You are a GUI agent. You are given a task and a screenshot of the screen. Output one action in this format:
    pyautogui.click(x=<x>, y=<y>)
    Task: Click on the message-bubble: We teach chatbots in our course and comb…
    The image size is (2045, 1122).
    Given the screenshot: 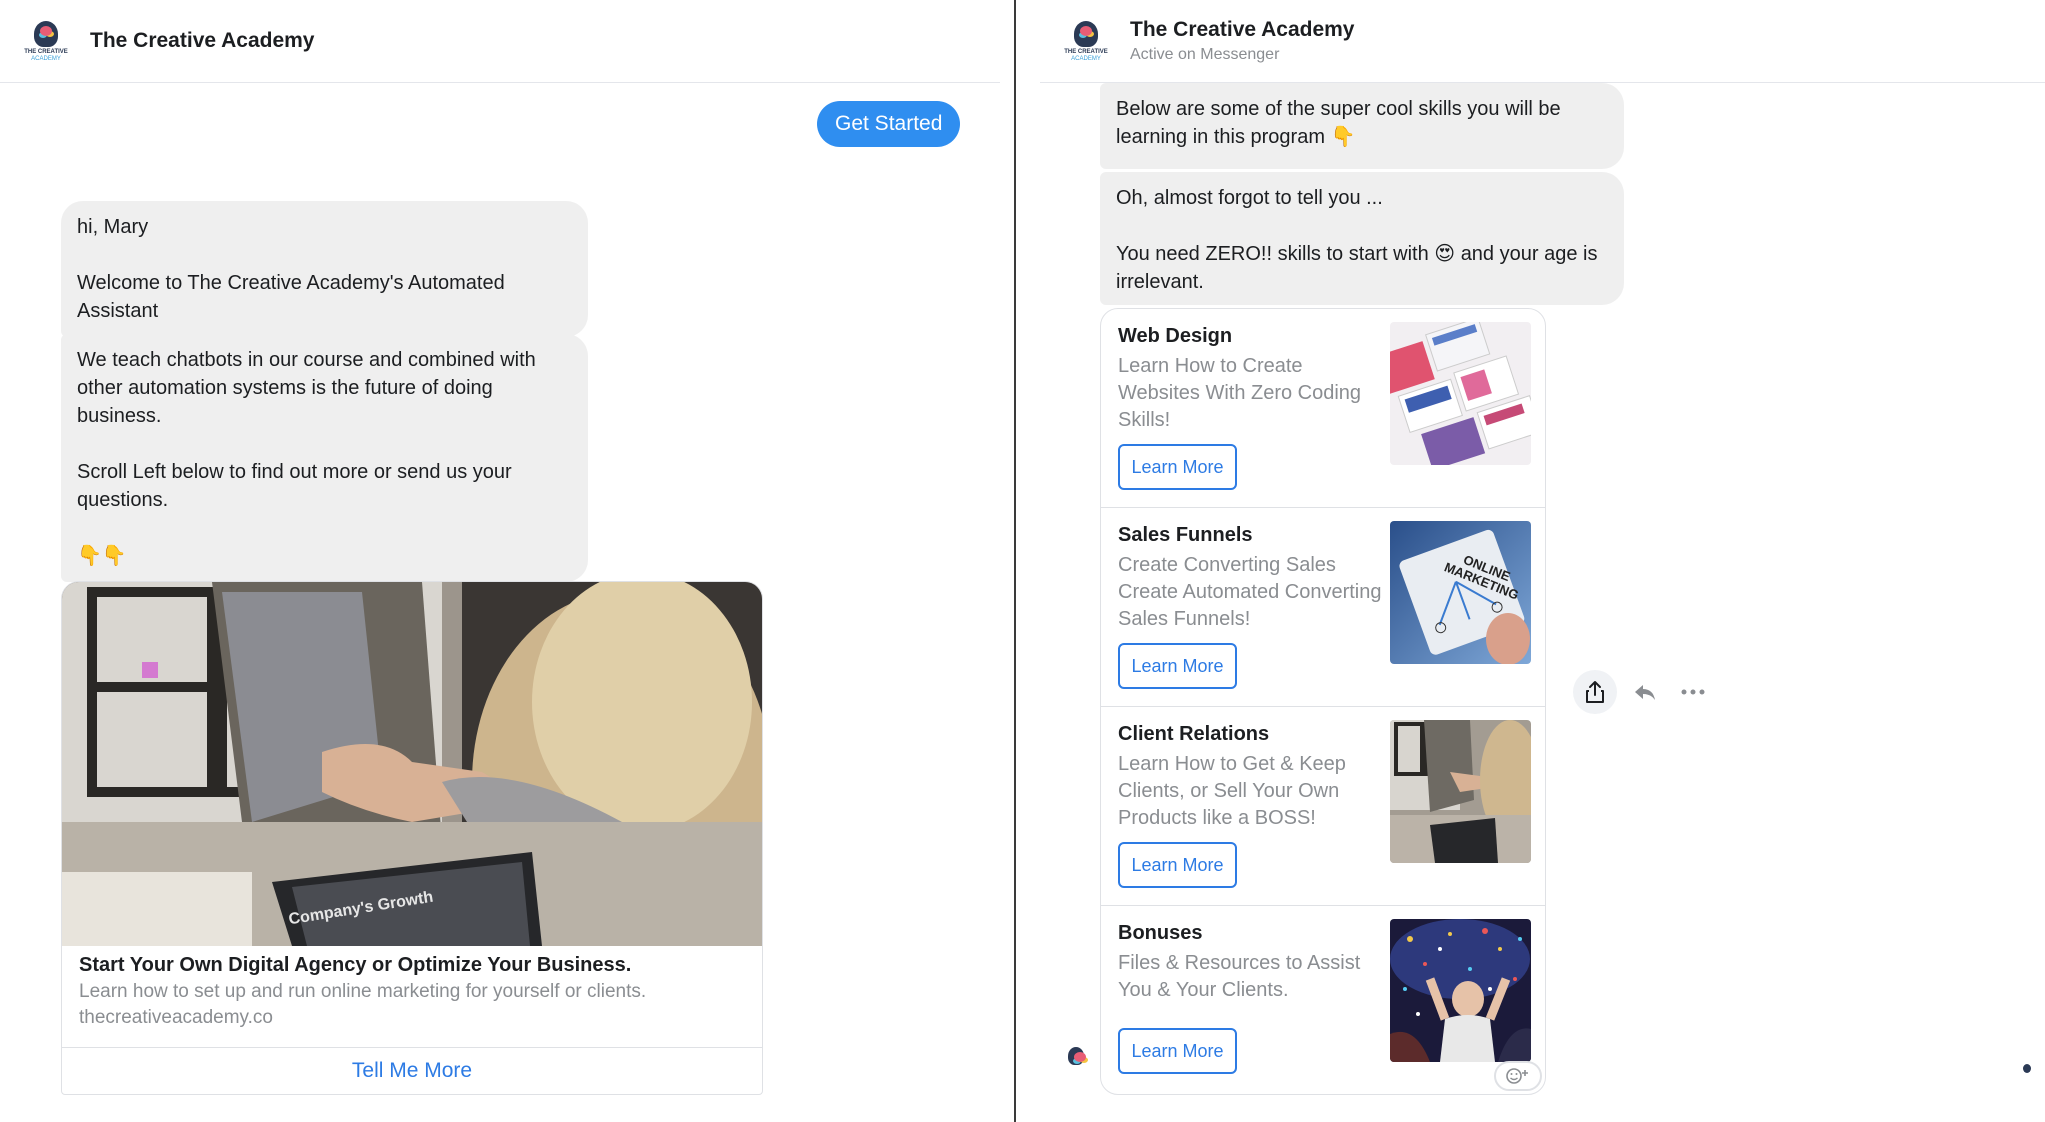 What is the action you would take?
    pyautogui.click(x=324, y=458)
    